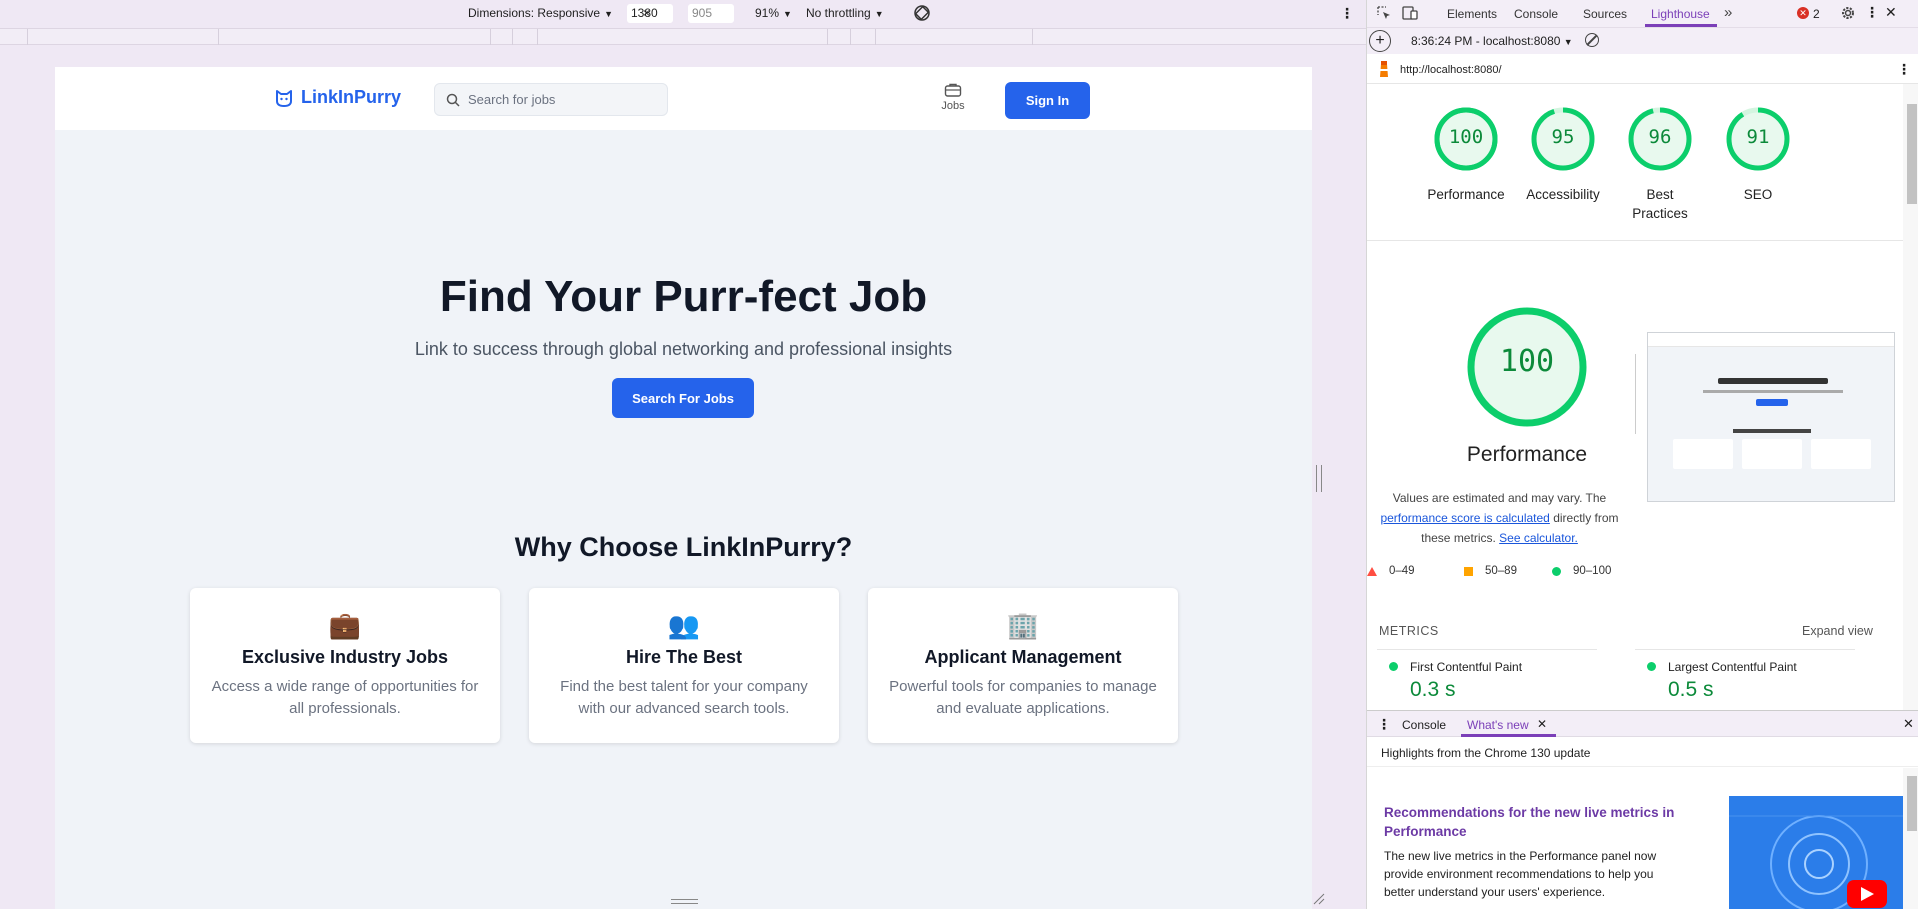 This screenshot has height=909, width=1918. What do you see at coordinates (683, 547) in the screenshot?
I see `why-choose-heading: Why Choose LinkInPurry?` at bounding box center [683, 547].